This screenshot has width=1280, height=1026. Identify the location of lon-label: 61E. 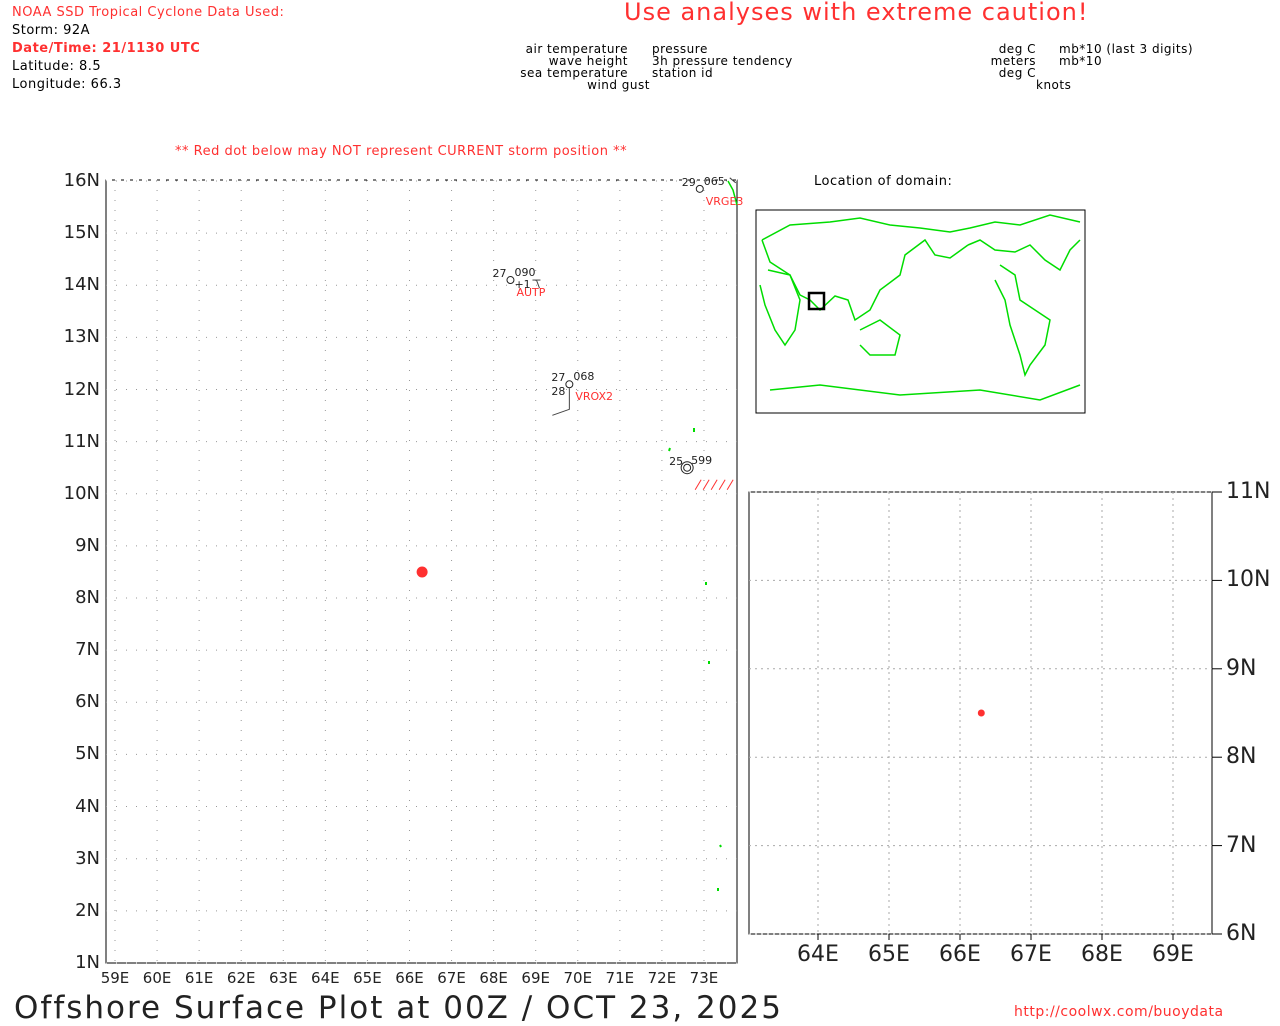
(199, 978).